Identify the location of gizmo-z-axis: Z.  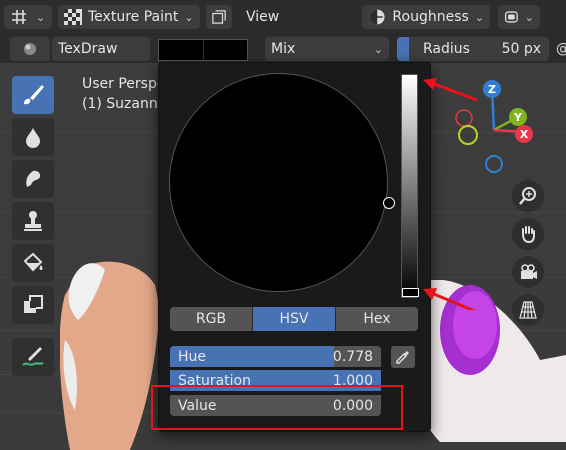
(492, 89).